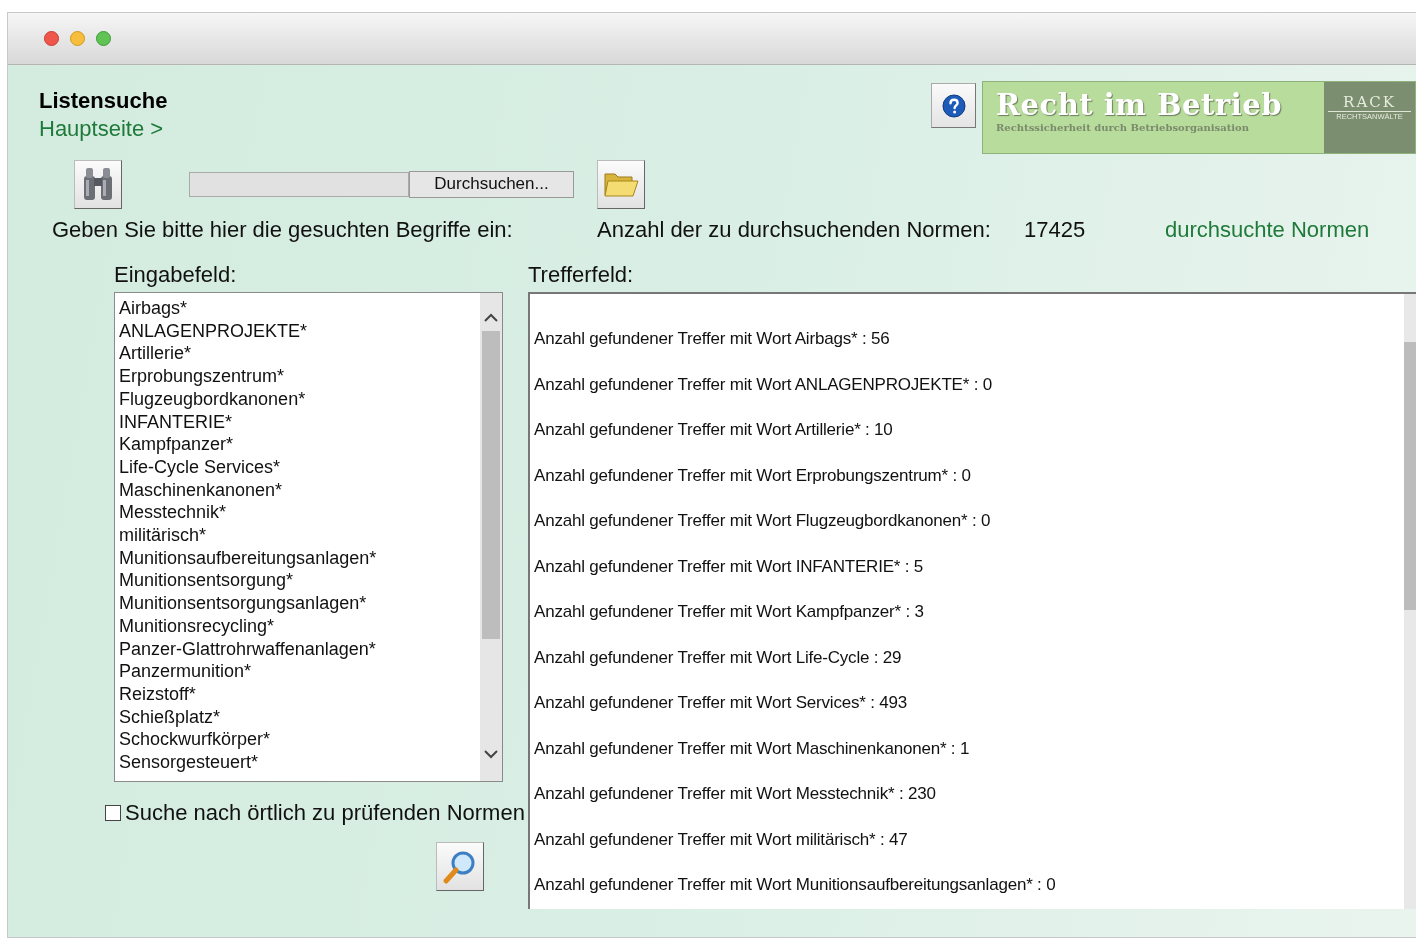 This screenshot has height=938, width=1416. I want to click on search-button, so click(460, 866).